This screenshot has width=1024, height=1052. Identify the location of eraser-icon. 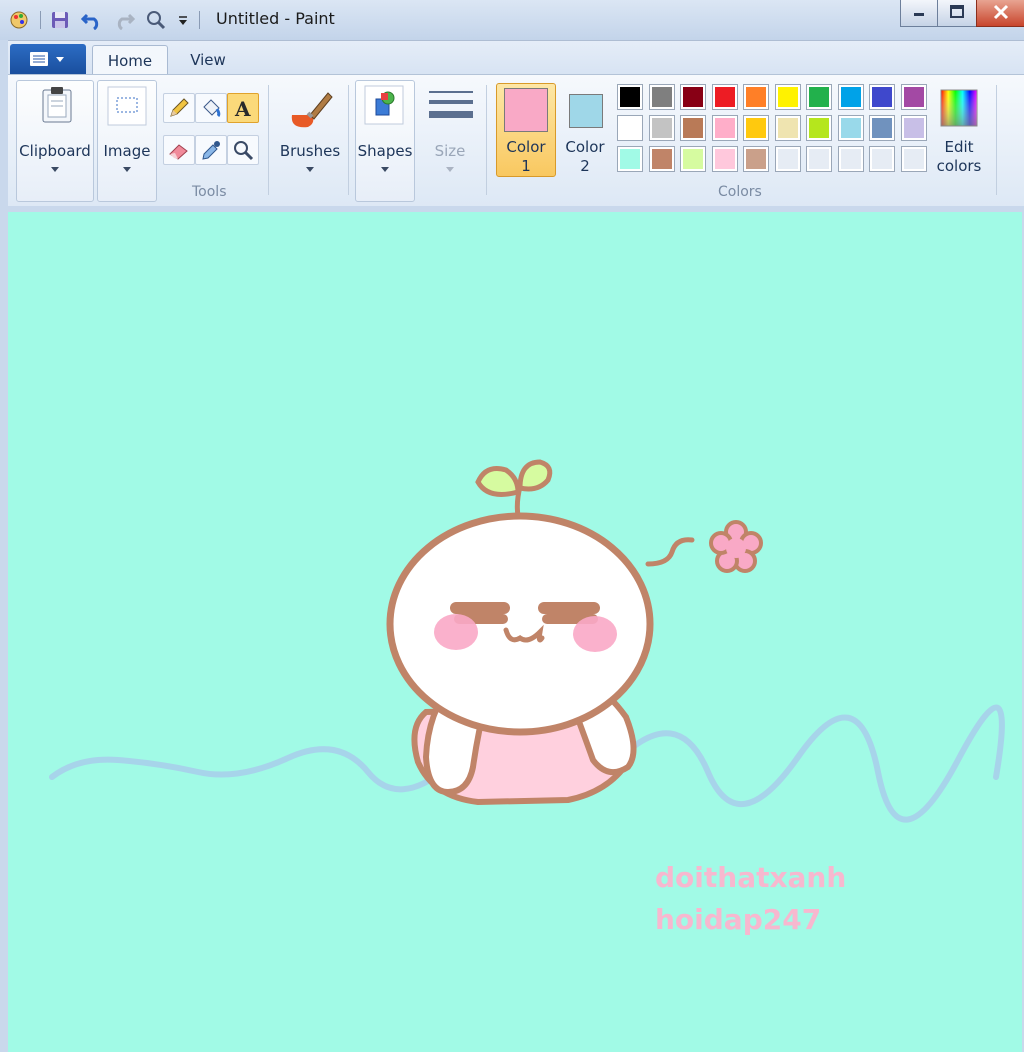
(178, 152).